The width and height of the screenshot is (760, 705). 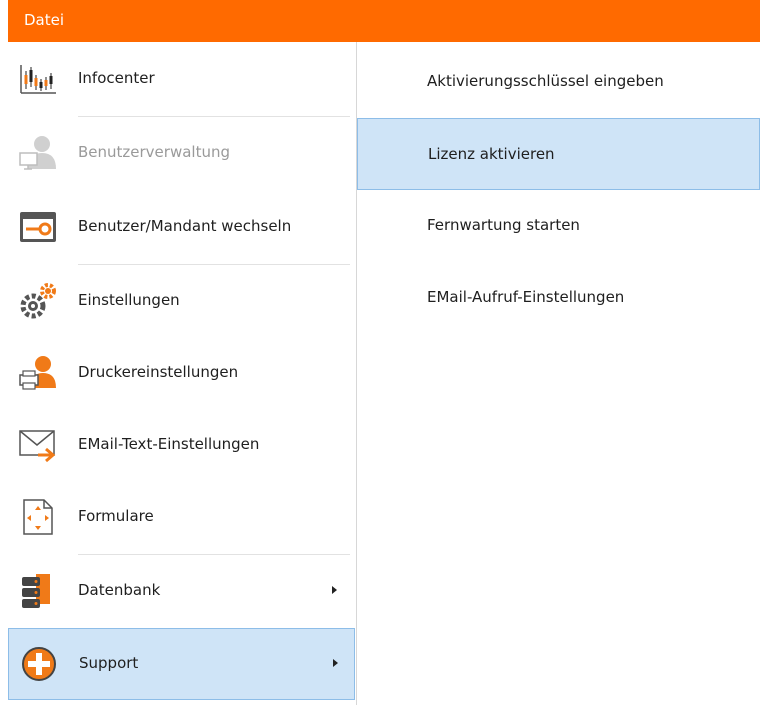 I want to click on tab-datei: Datei, so click(x=44, y=20).